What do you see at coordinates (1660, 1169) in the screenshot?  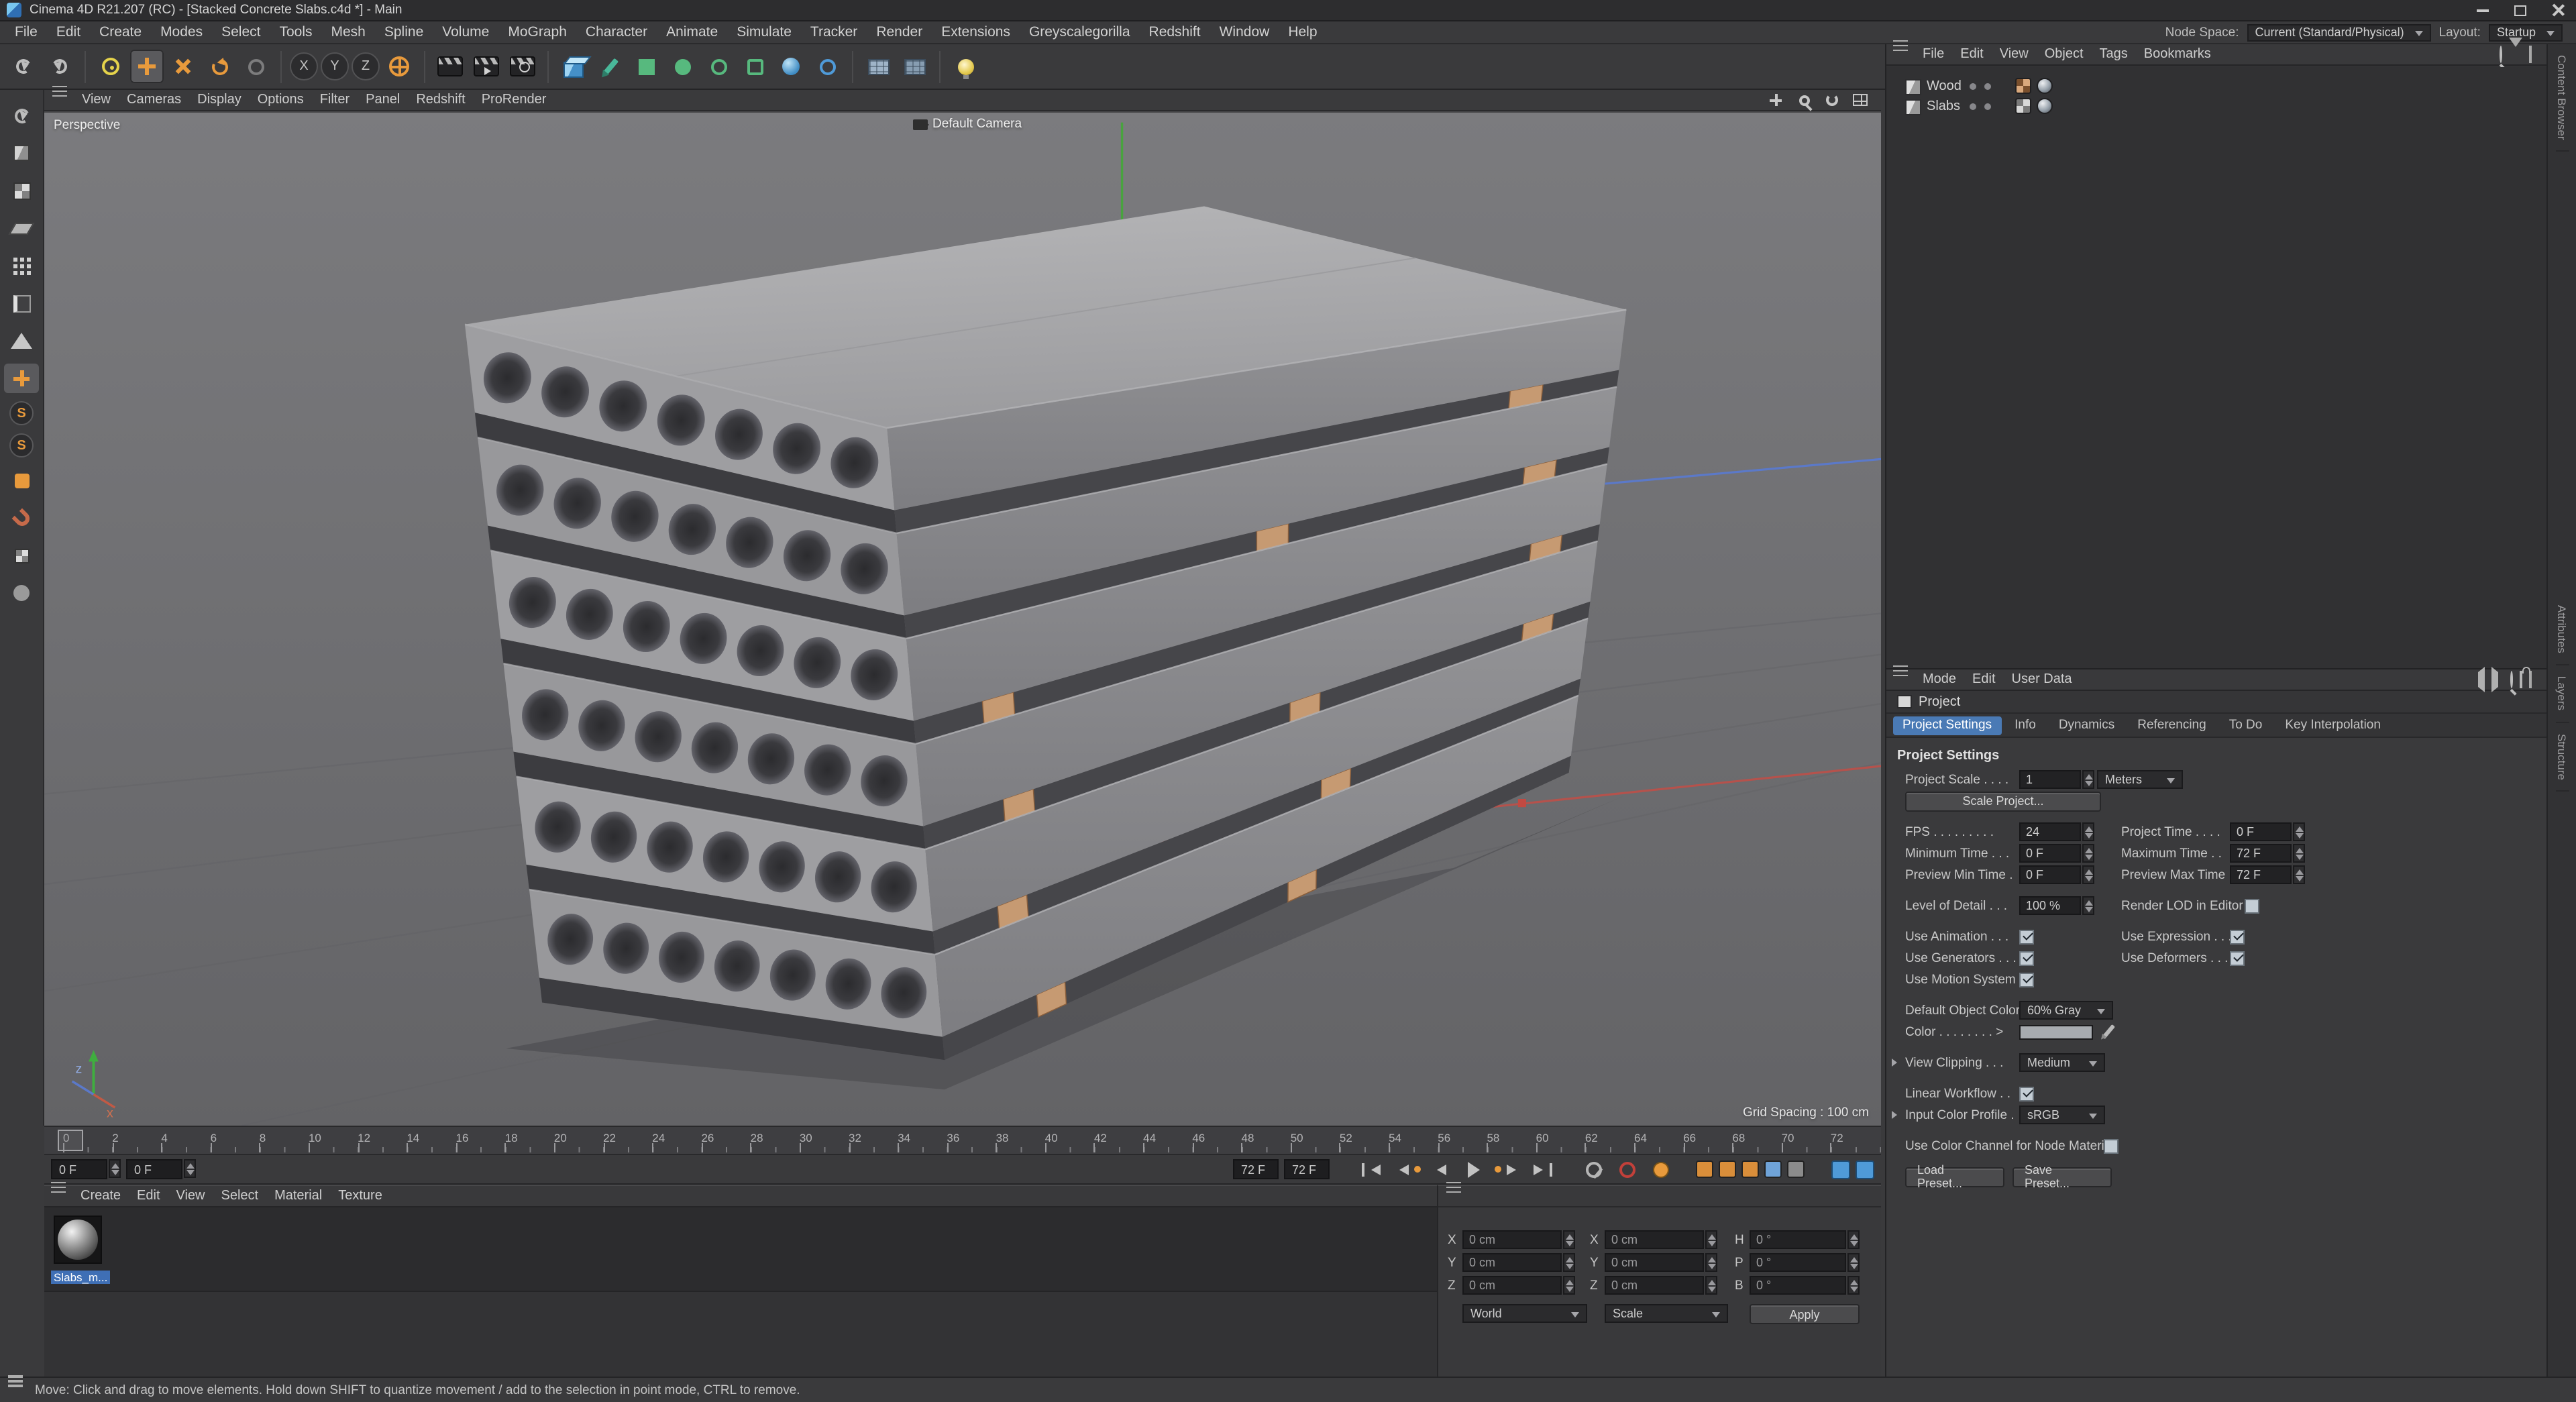 I see `keyframe-selection-icon` at bounding box center [1660, 1169].